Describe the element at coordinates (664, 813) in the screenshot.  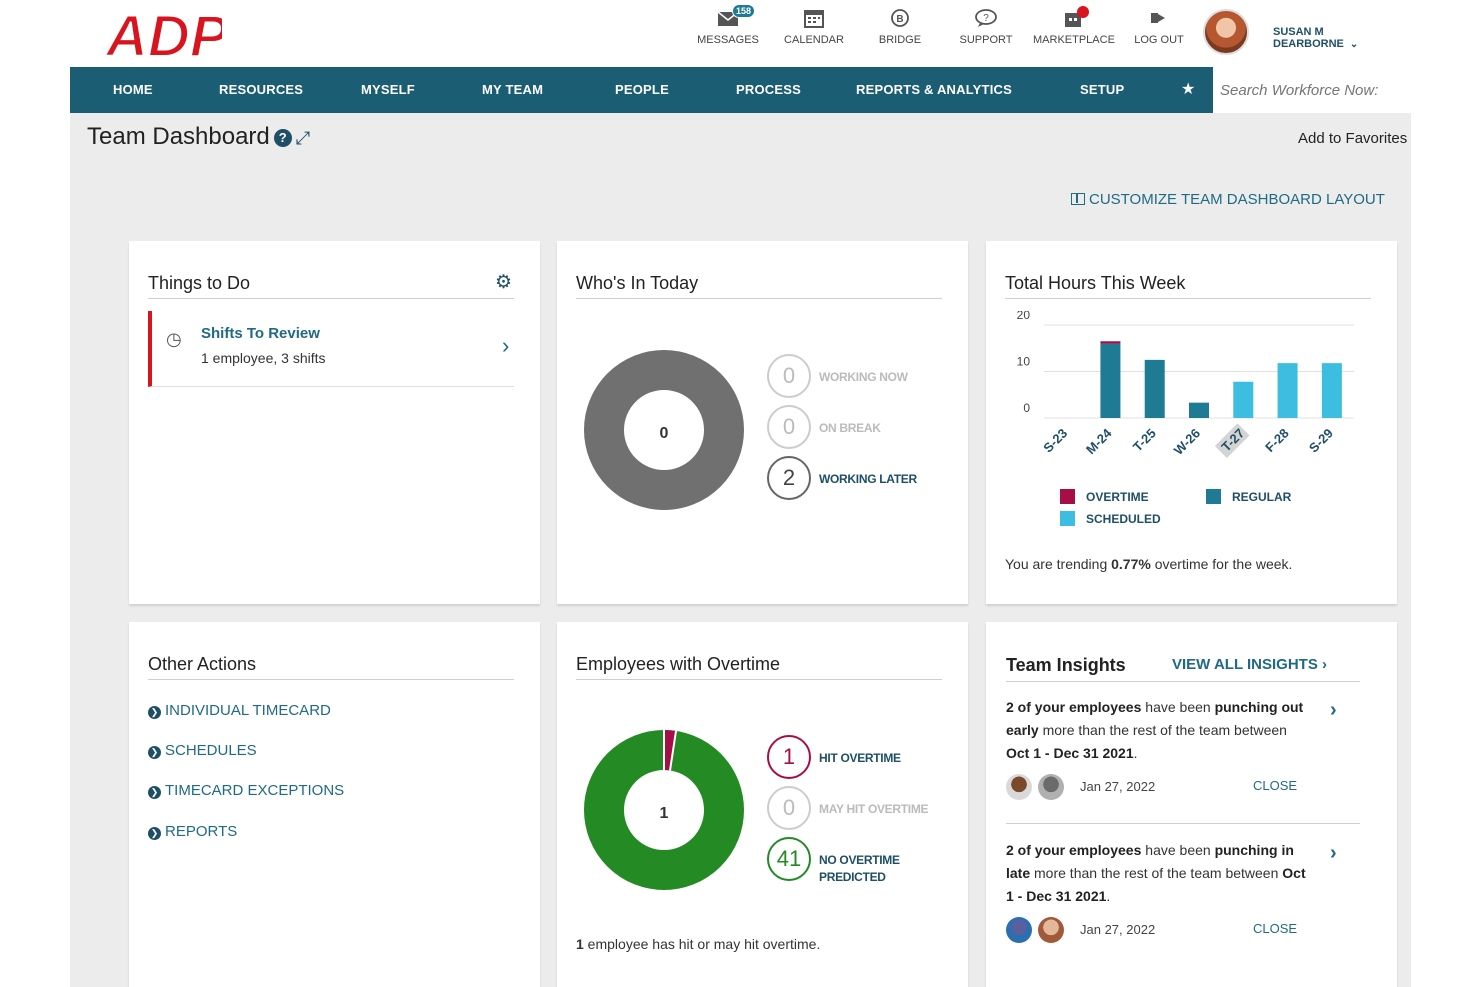
I see `overtime-center-value: 1` at that location.